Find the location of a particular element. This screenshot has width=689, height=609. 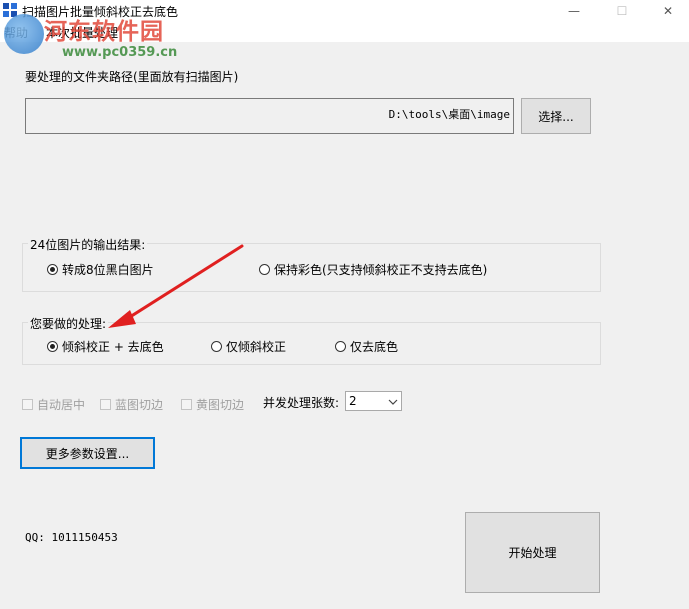

red-arrow-annotation-icon is located at coordinates (176, 286).